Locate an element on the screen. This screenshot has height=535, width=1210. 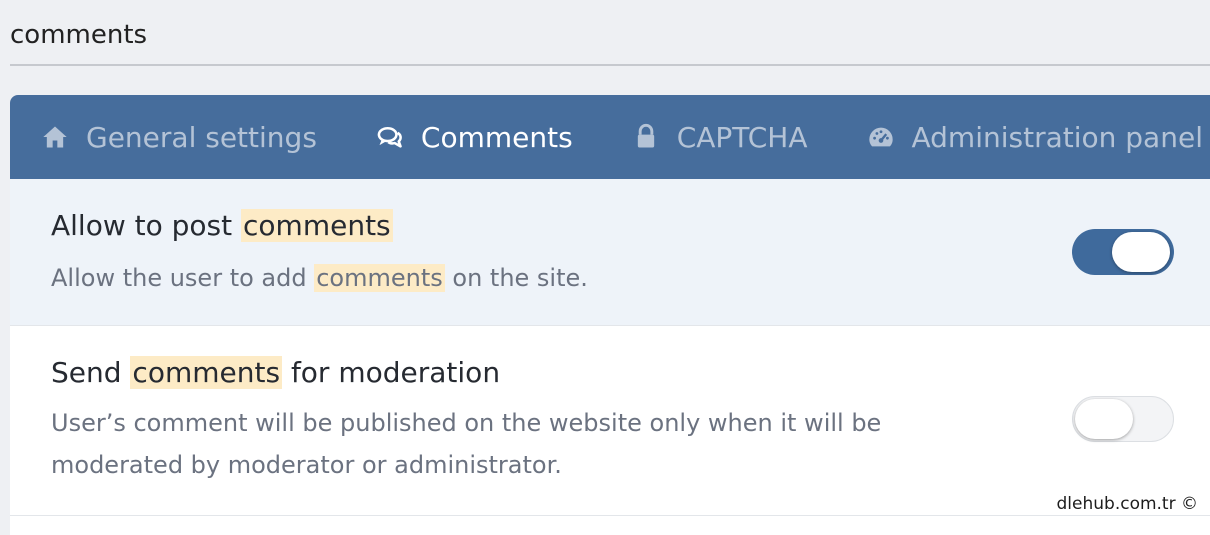
watermark: dlehub.com.tr © is located at coordinates (1128, 504).